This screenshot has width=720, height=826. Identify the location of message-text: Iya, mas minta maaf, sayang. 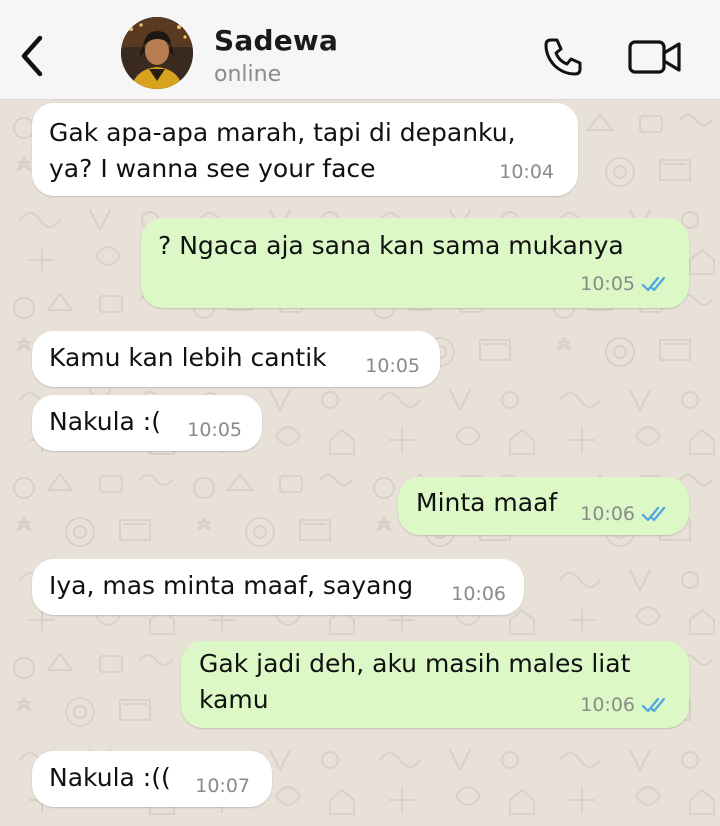
(231, 585).